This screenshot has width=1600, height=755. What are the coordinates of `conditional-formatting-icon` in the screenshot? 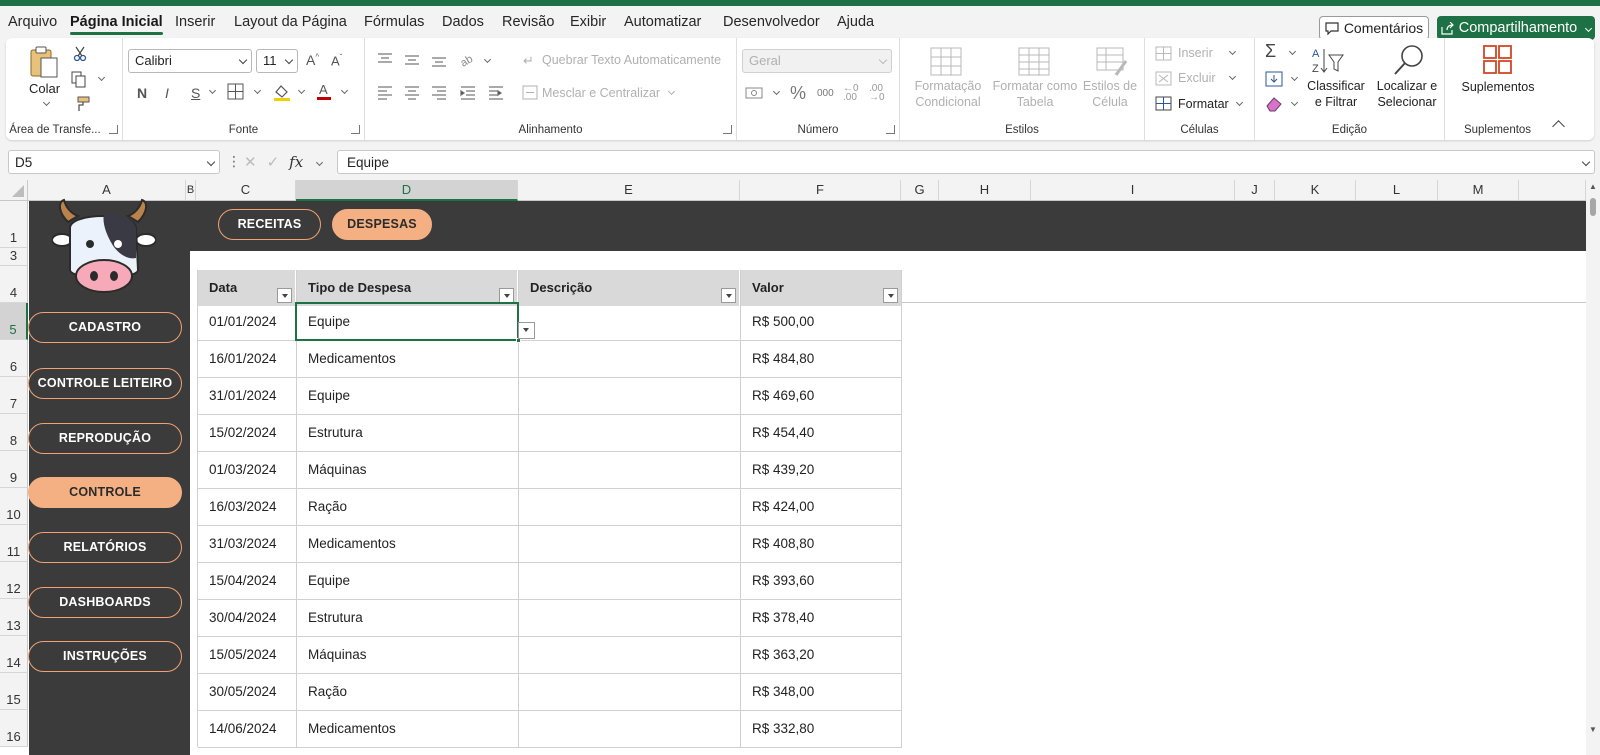 It's located at (946, 62).